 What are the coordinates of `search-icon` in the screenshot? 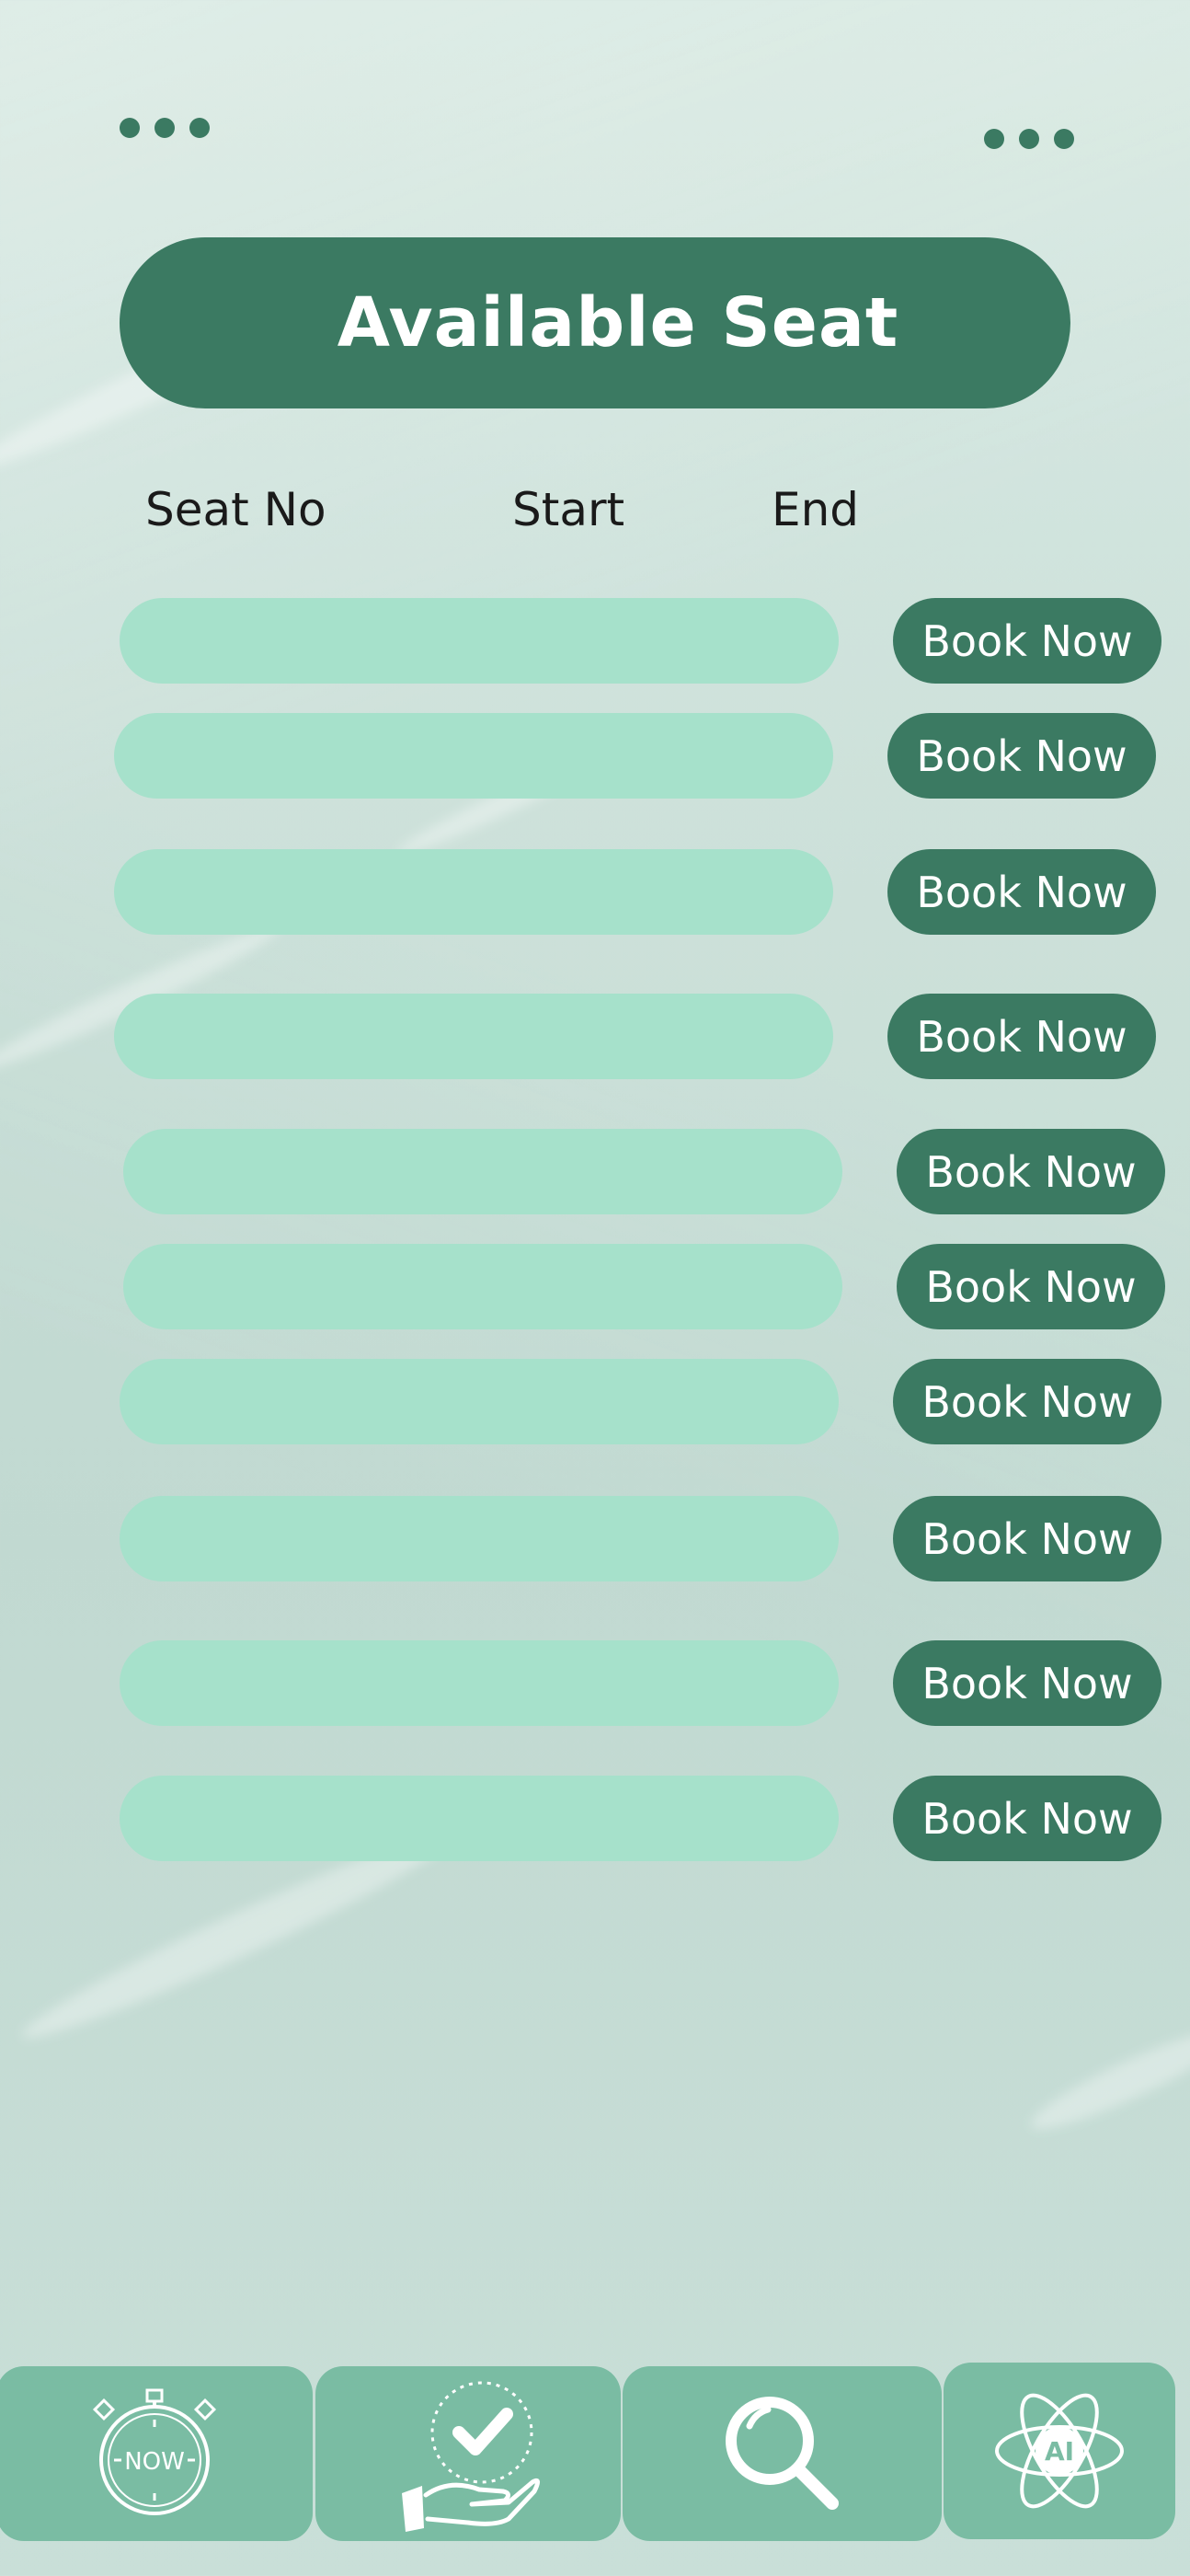 It's located at (782, 2453).